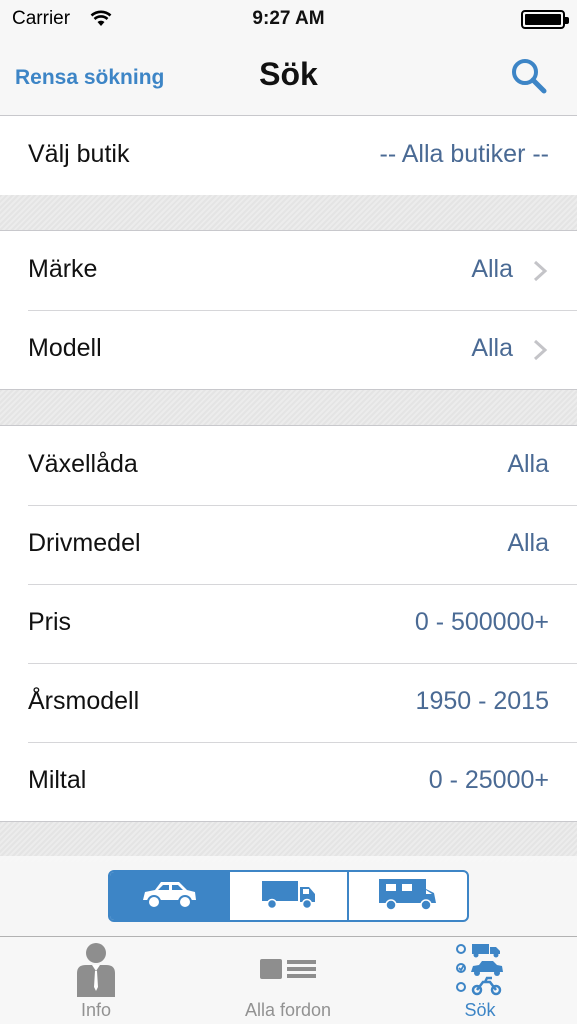 This screenshot has width=577, height=1024. Describe the element at coordinates (288, 971) in the screenshot. I see `list-icon` at that location.